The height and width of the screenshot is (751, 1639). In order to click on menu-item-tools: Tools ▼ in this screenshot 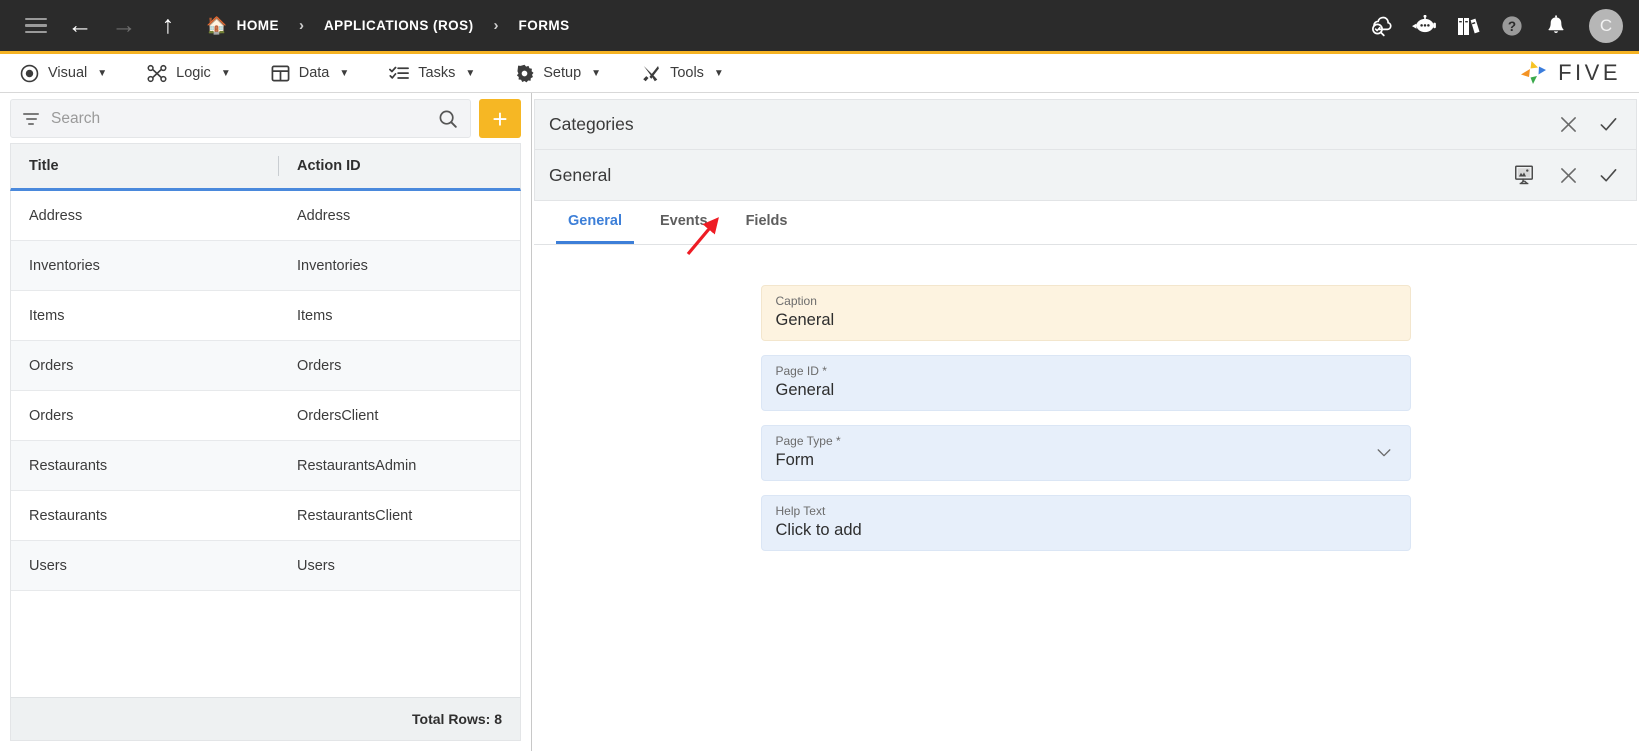, I will do `click(685, 73)`.